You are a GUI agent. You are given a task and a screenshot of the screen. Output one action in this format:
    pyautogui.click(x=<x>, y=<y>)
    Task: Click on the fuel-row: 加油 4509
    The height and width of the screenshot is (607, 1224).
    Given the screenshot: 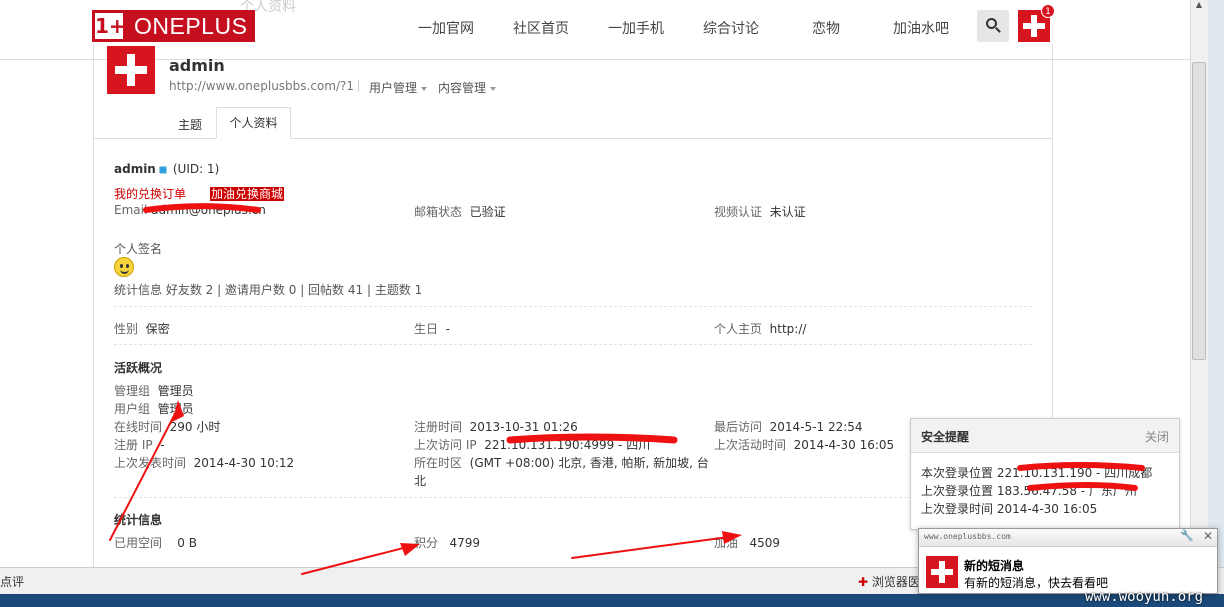 What is the action you would take?
    pyautogui.click(x=747, y=543)
    